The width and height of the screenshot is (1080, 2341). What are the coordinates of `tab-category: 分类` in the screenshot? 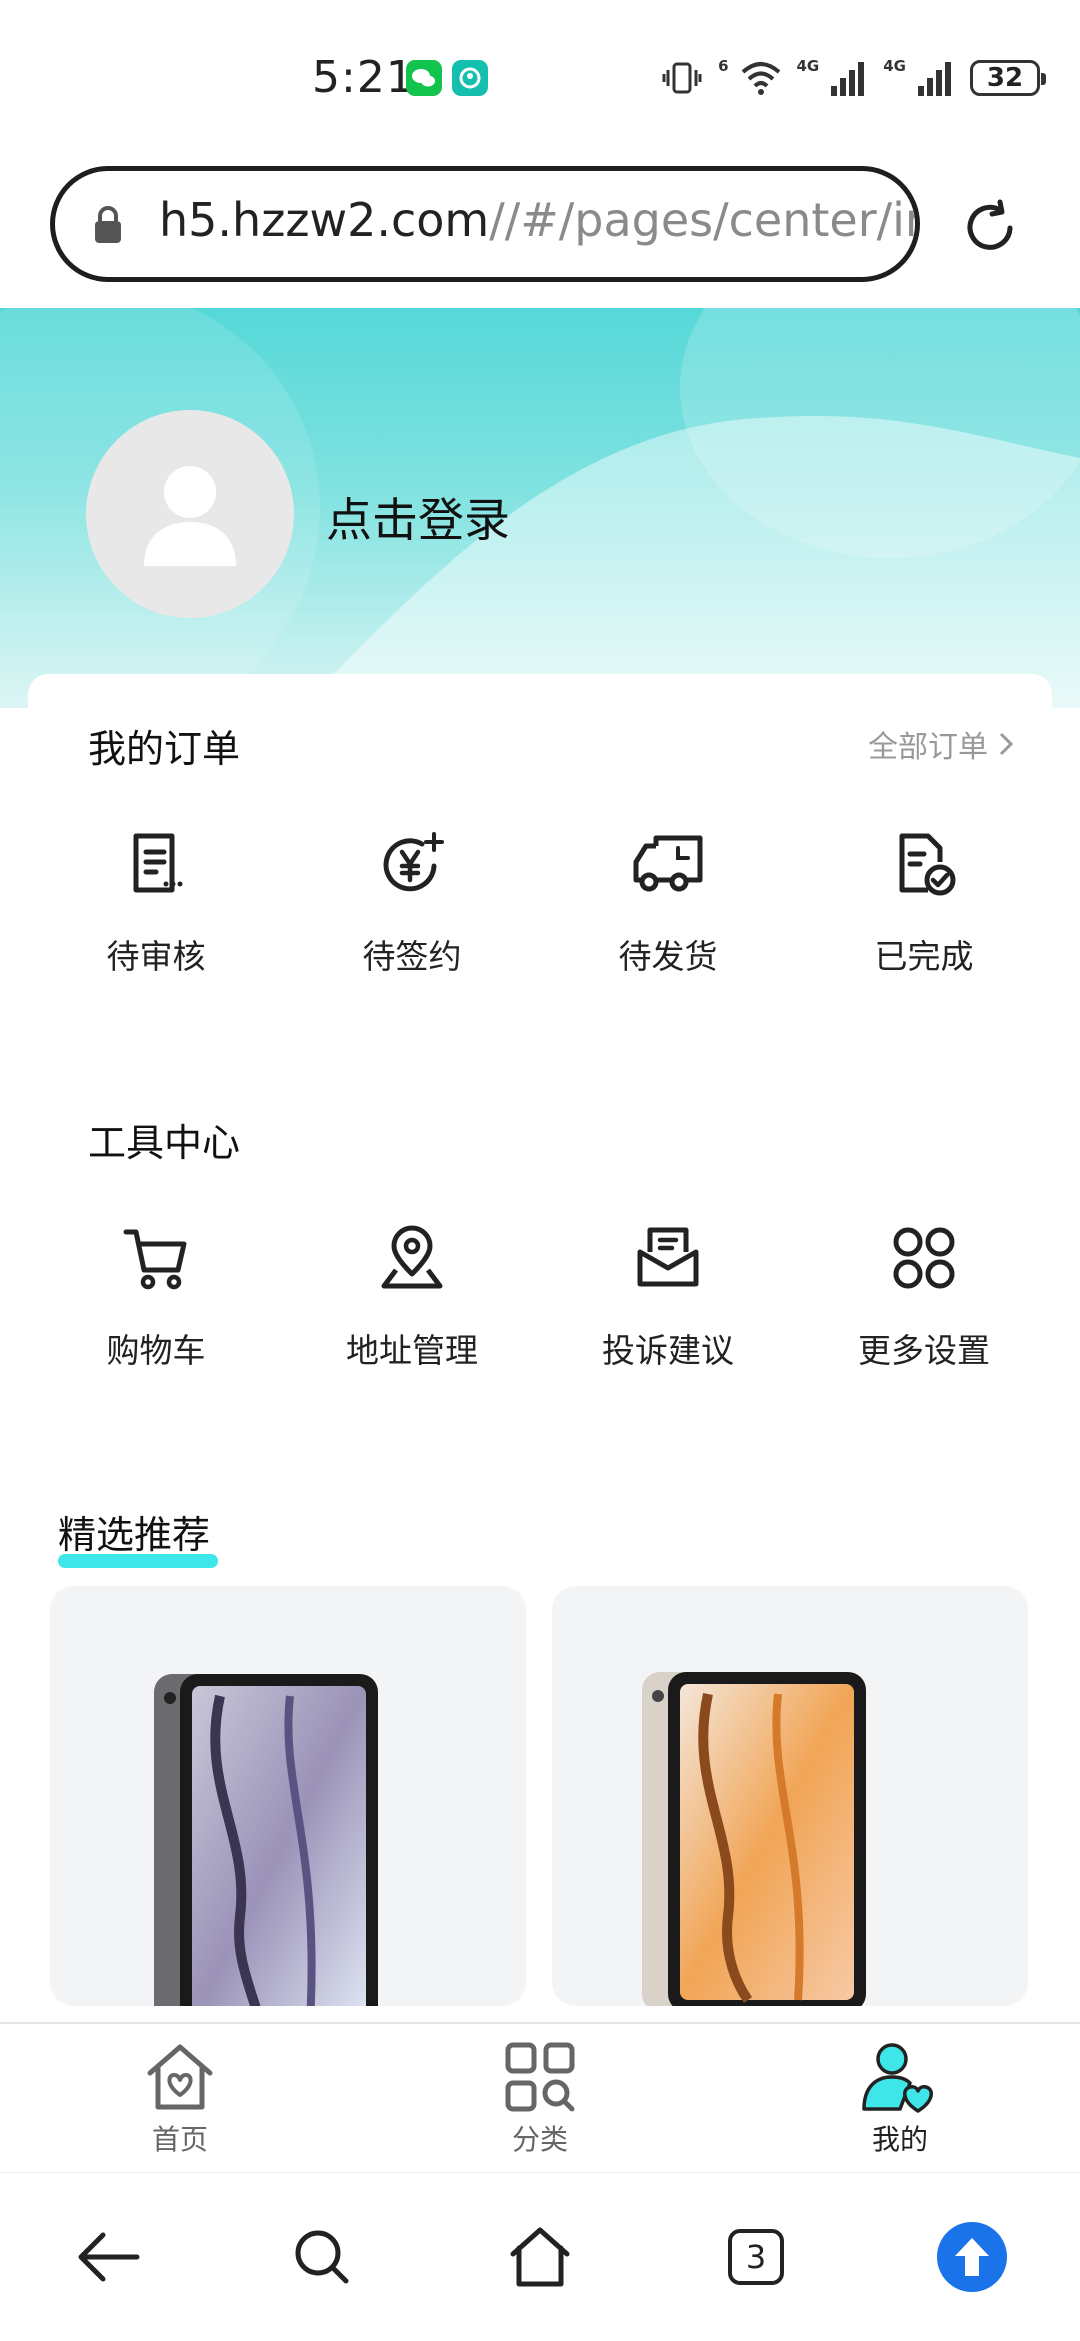 It's located at (540, 2099).